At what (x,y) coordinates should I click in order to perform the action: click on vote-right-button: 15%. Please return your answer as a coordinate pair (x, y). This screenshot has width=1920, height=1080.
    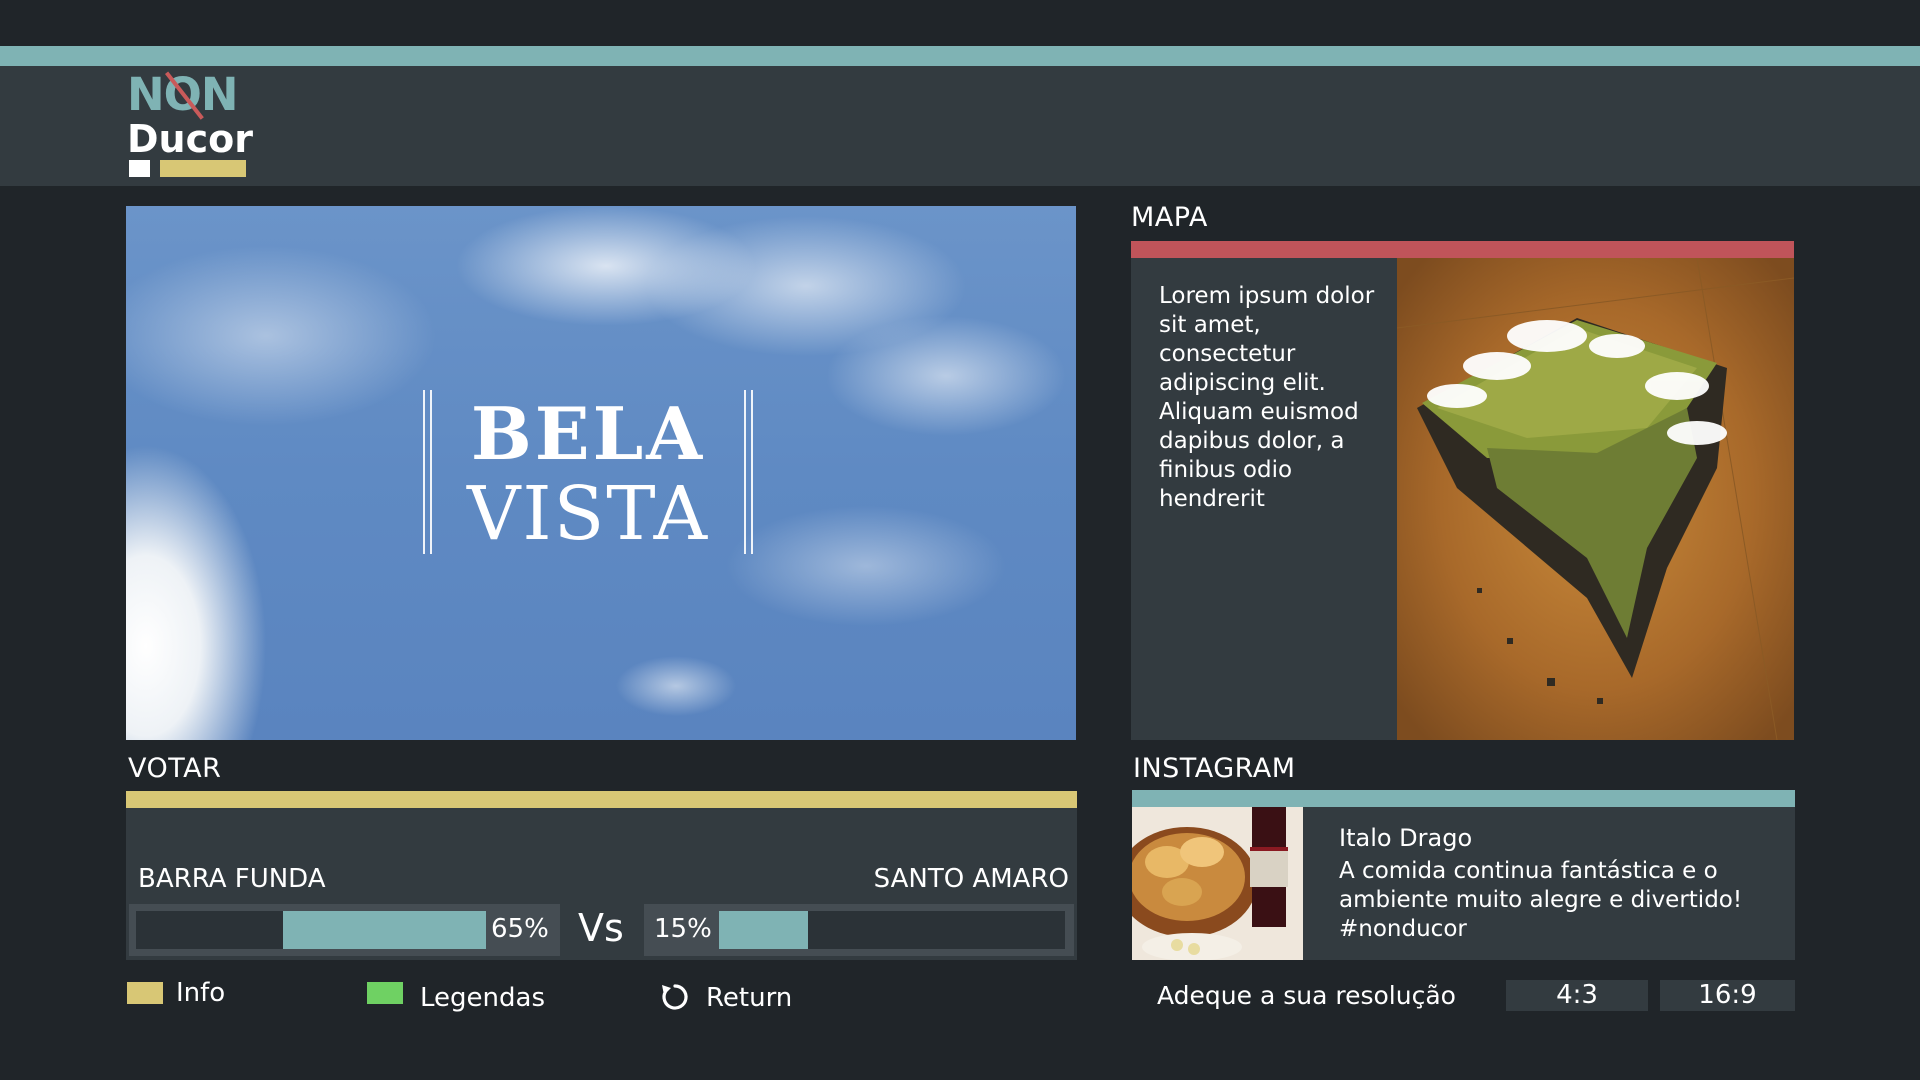
    Looking at the image, I should click on (859, 930).